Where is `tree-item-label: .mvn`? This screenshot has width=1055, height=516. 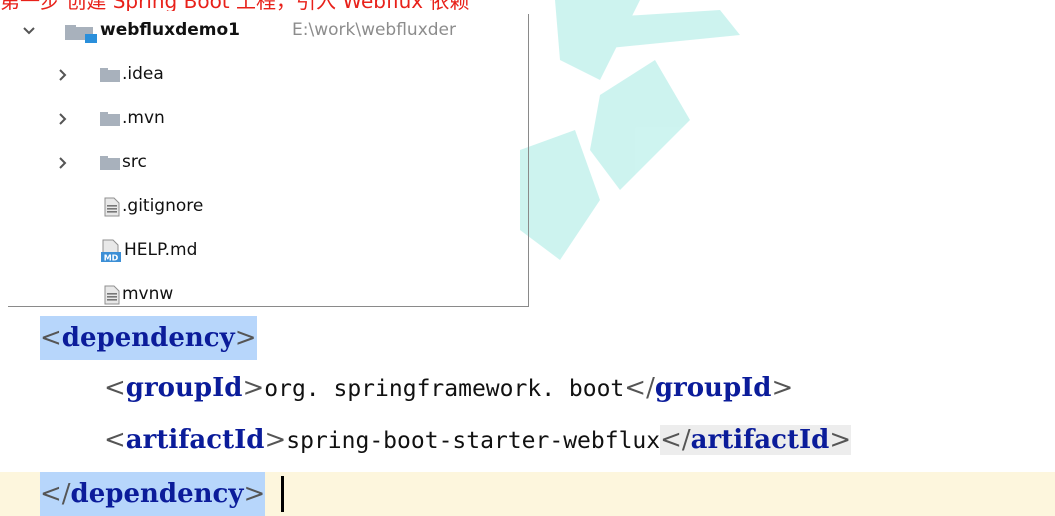 tree-item-label: .mvn is located at coordinates (143, 118).